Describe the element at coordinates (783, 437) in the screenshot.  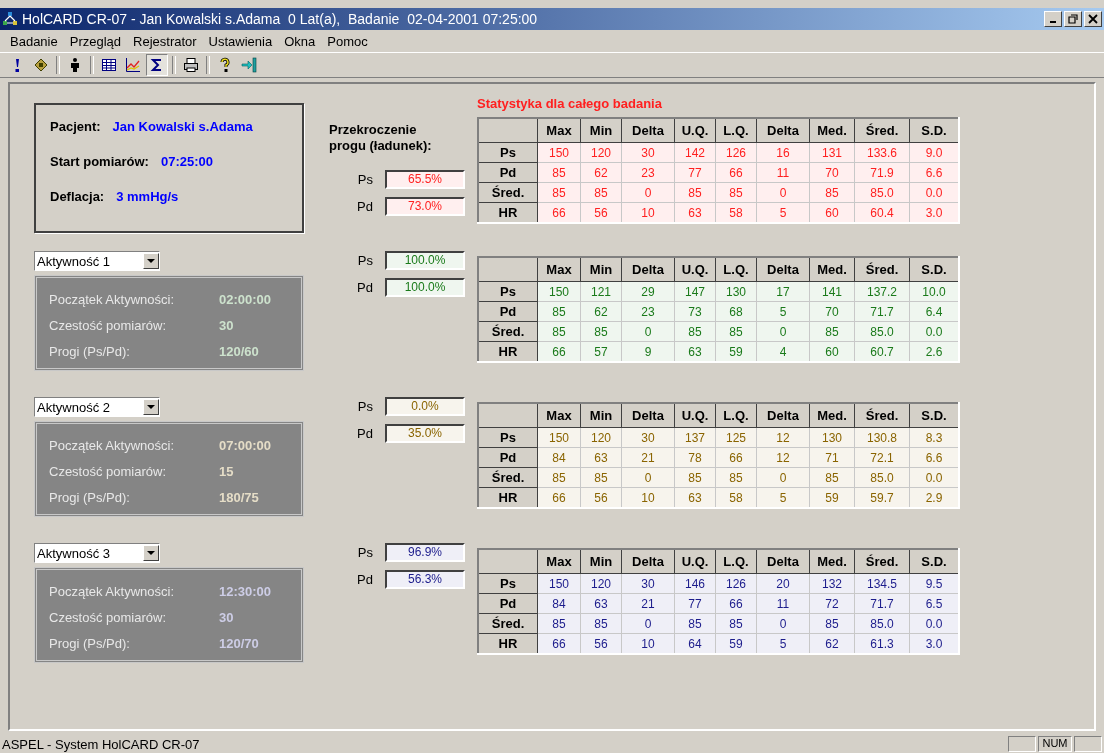
I see `table-cell: 12` at that location.